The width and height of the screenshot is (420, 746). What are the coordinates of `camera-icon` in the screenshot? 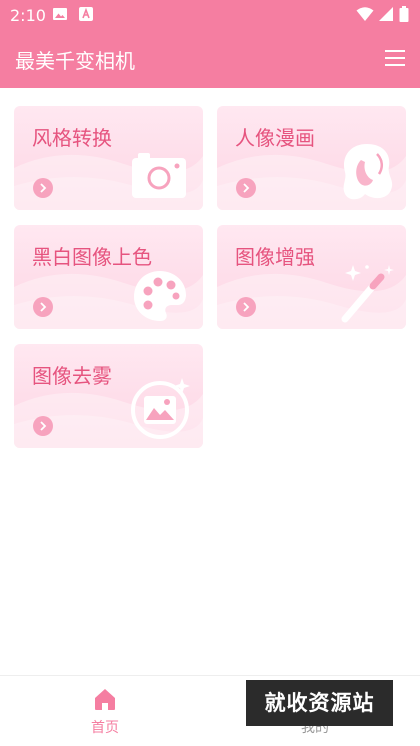 It's located at (159, 175).